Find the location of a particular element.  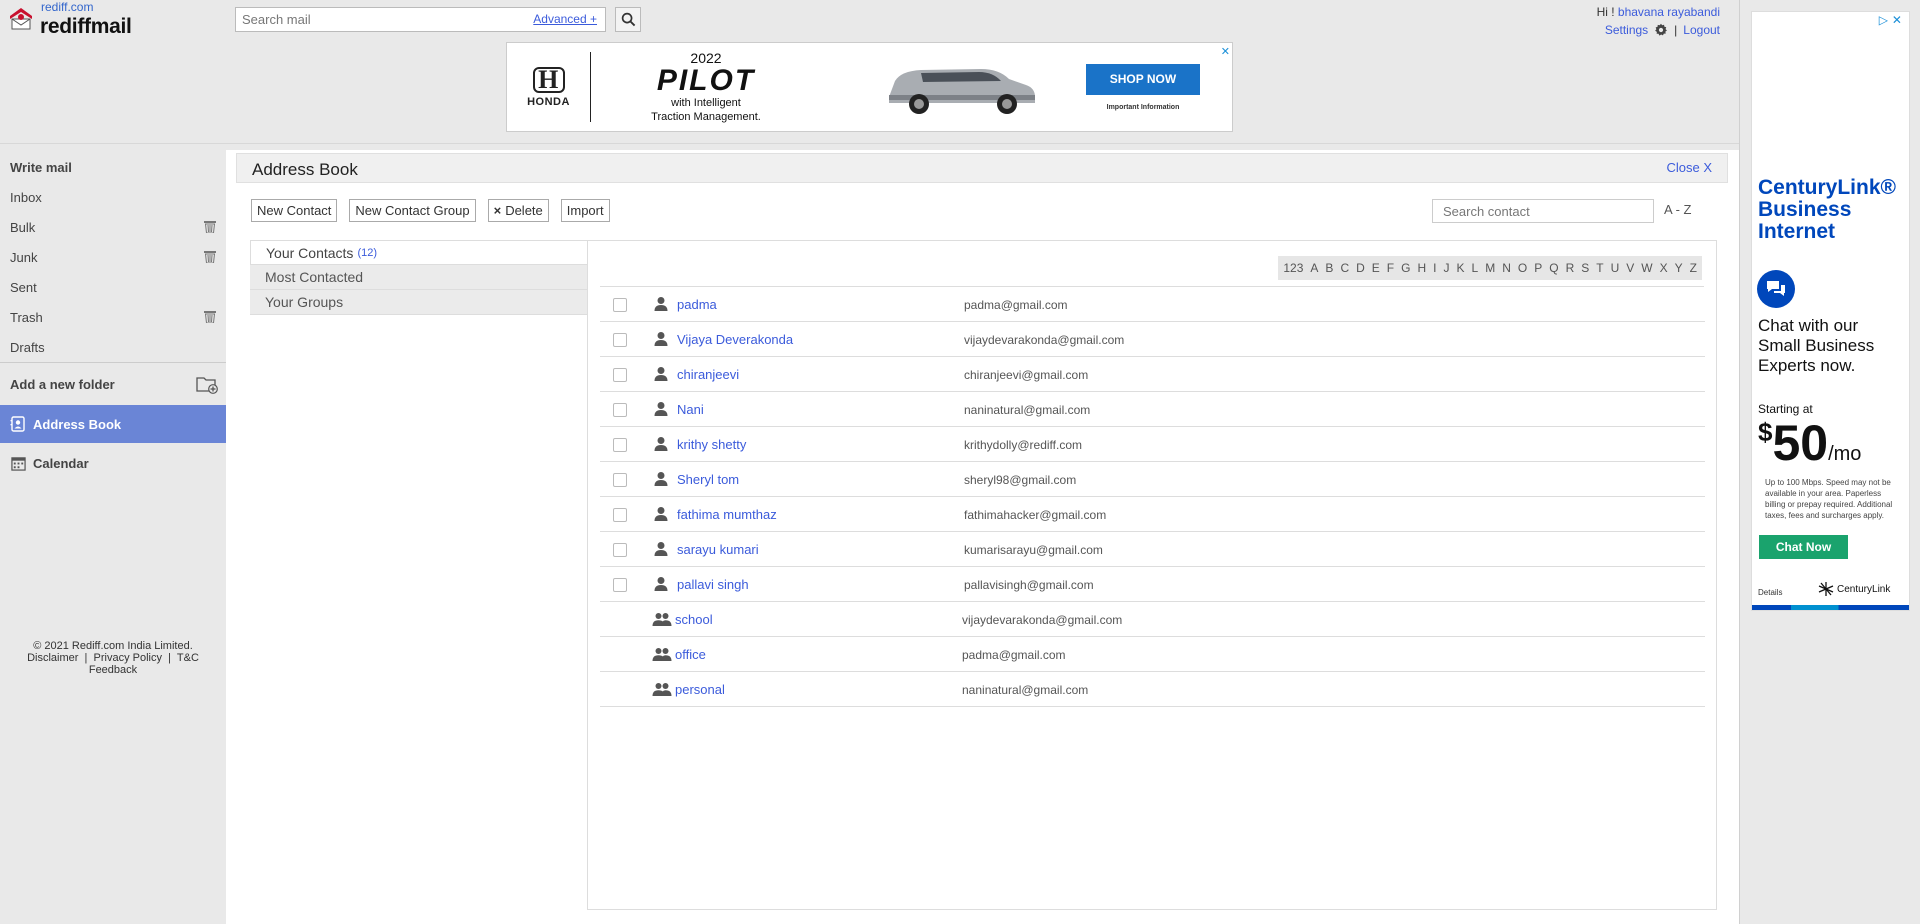

alpha-filter-letter: D is located at coordinates (1360, 268).